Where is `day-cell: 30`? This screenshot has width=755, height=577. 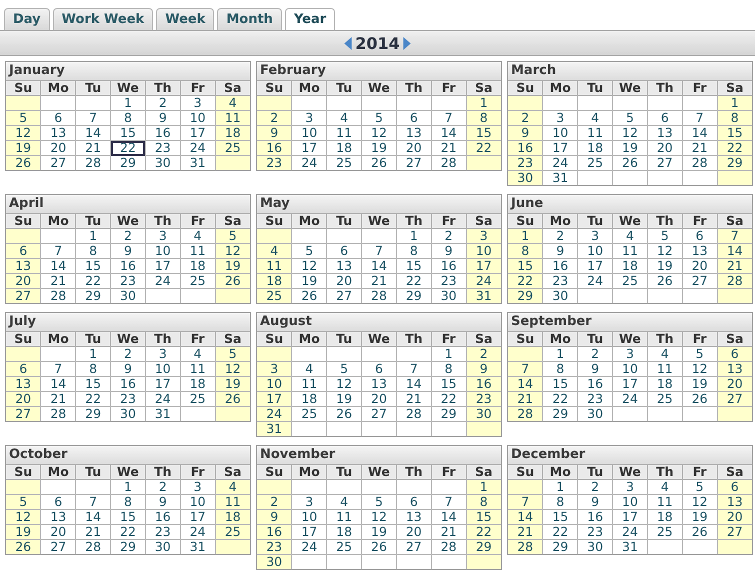
day-cell: 30 is located at coordinates (595, 413).